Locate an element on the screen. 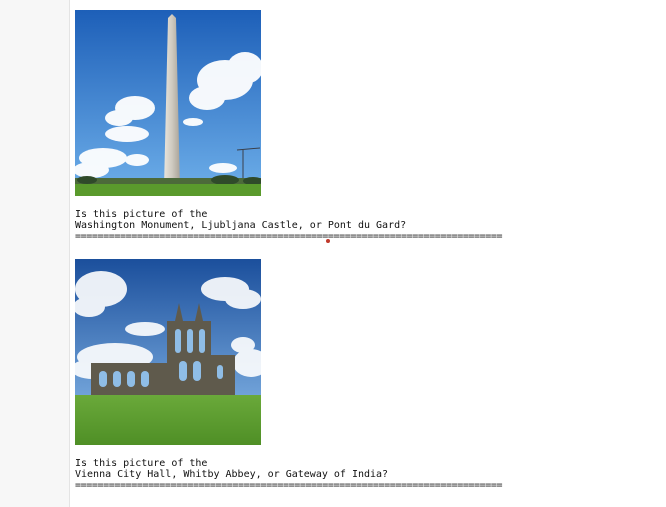 The width and height of the screenshot is (666, 507). red-marker-dot is located at coordinates (328, 241).